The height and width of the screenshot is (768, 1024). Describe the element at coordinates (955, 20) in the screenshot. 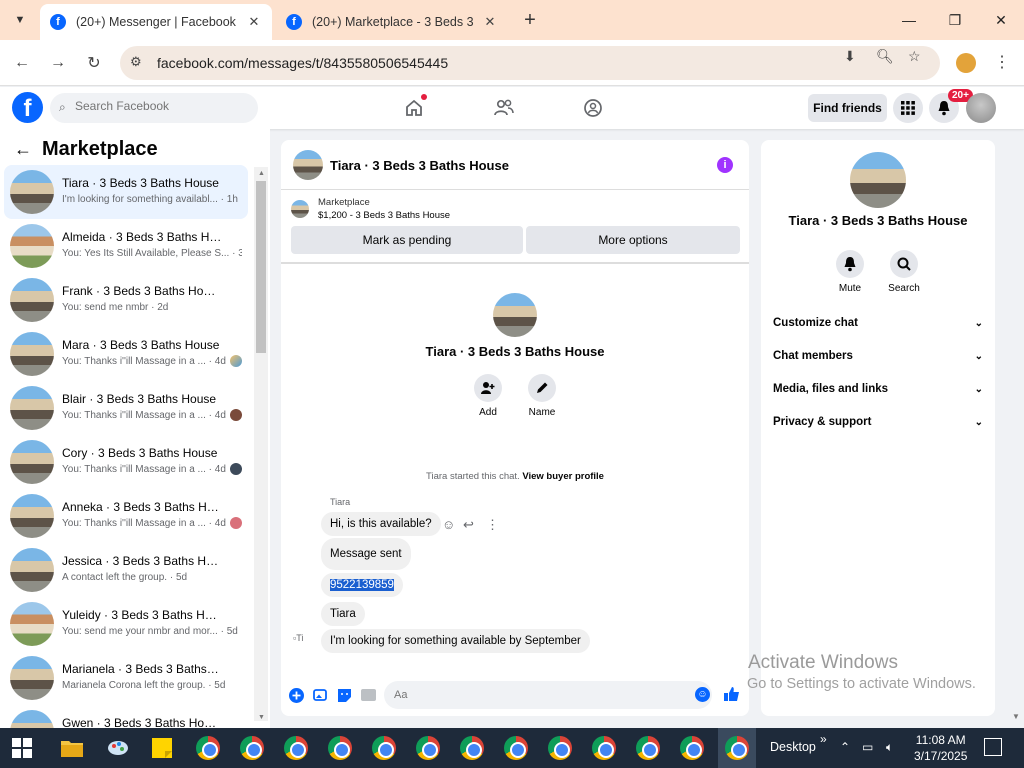

I see `restore-icon: ❐` at that location.